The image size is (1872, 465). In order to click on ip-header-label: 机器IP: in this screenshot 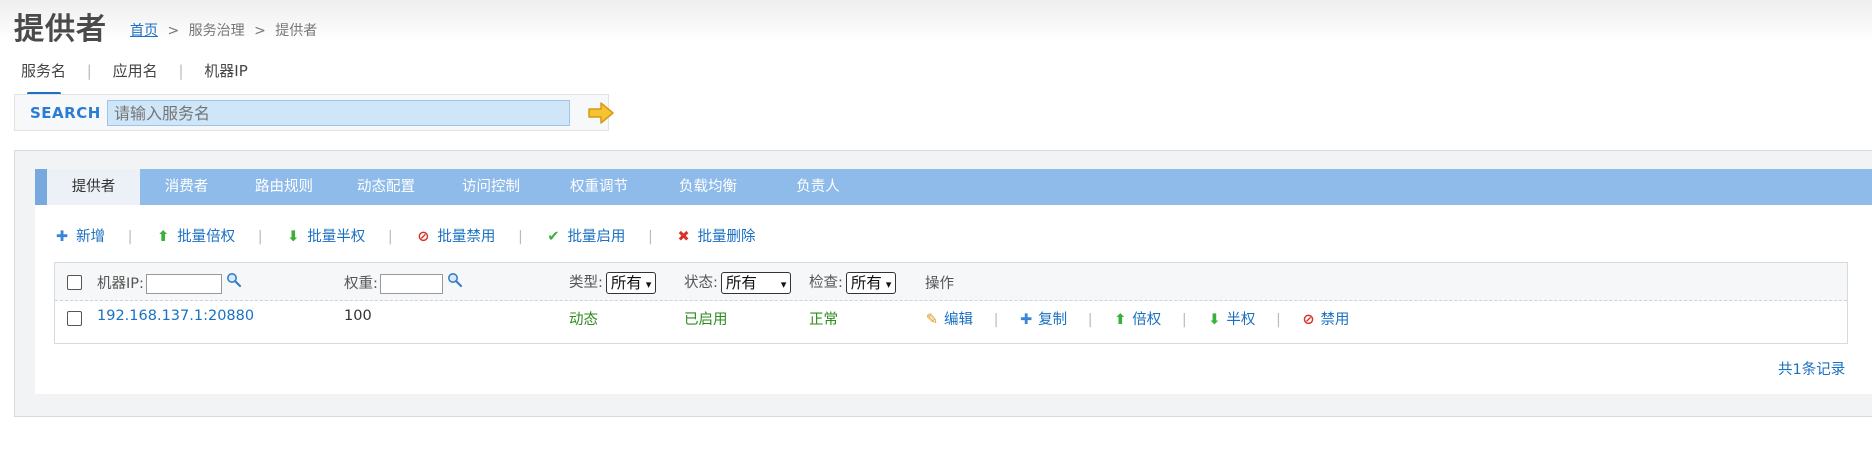, I will do `click(120, 284)`.